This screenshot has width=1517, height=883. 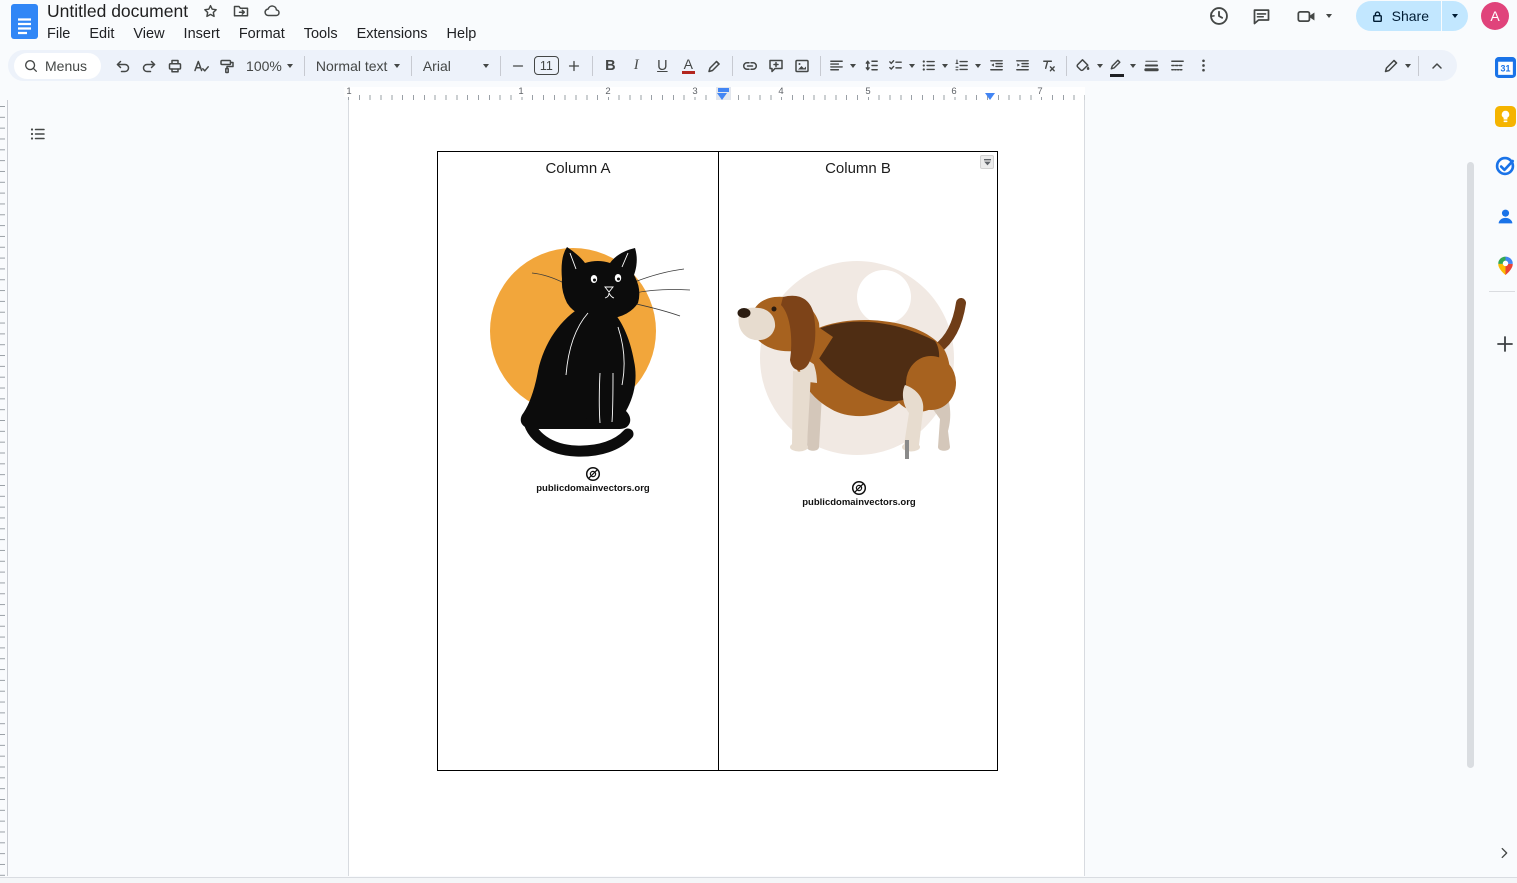 I want to click on table-cell-column-b: Column B publicdomainvectors.org, so click(x=858, y=461).